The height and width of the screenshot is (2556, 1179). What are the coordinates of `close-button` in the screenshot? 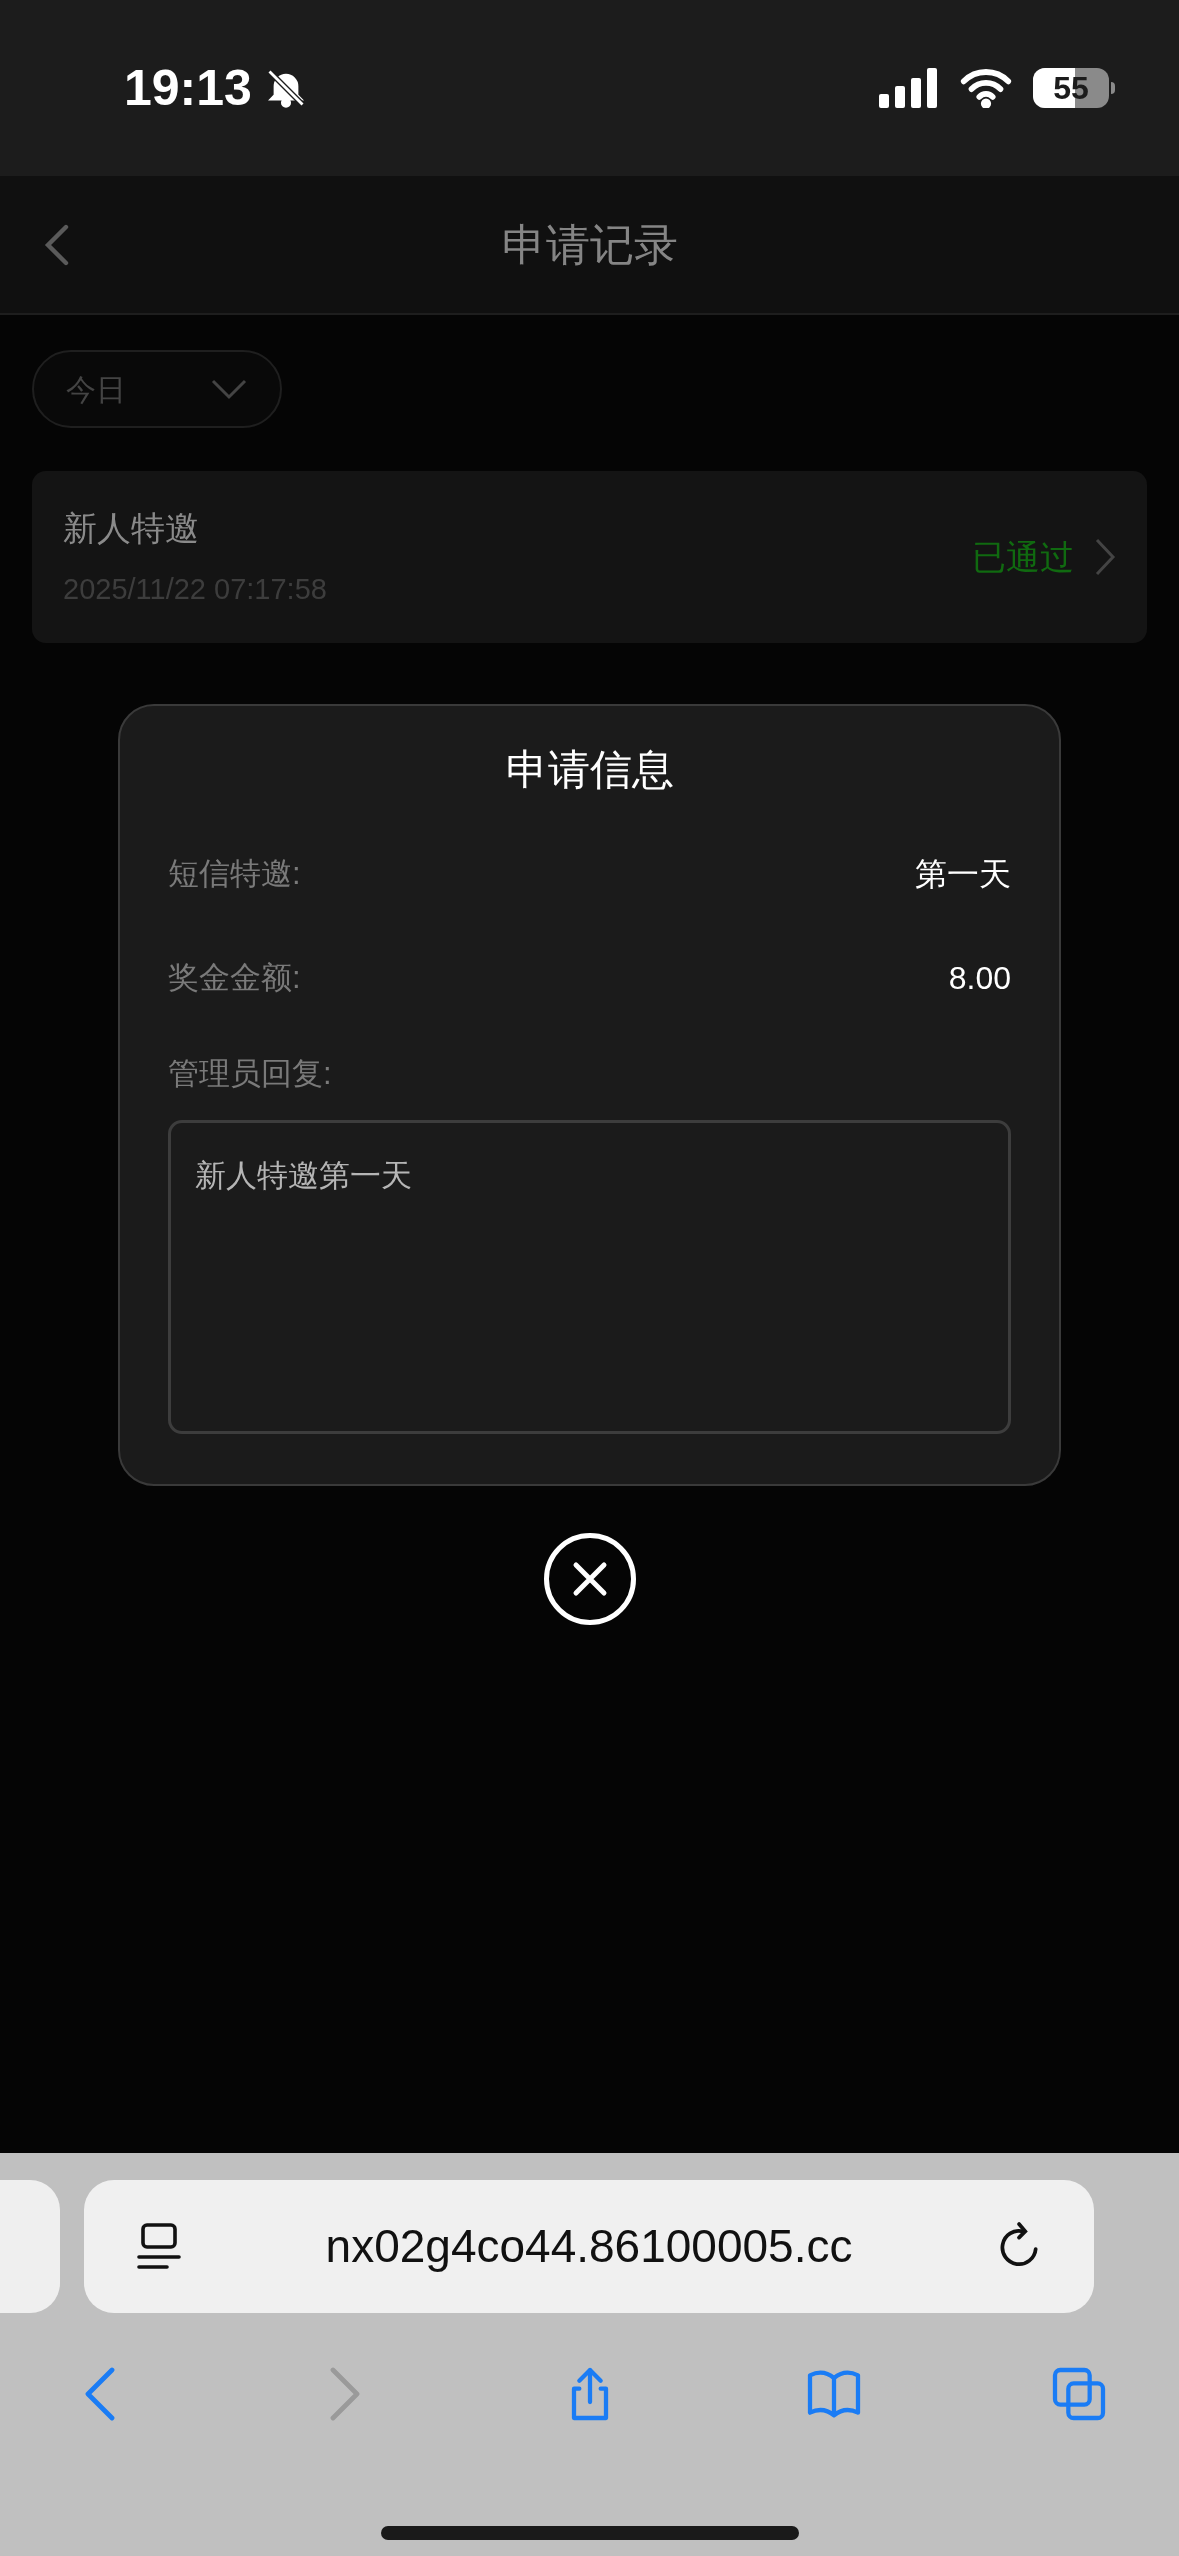 It's located at (589, 1579).